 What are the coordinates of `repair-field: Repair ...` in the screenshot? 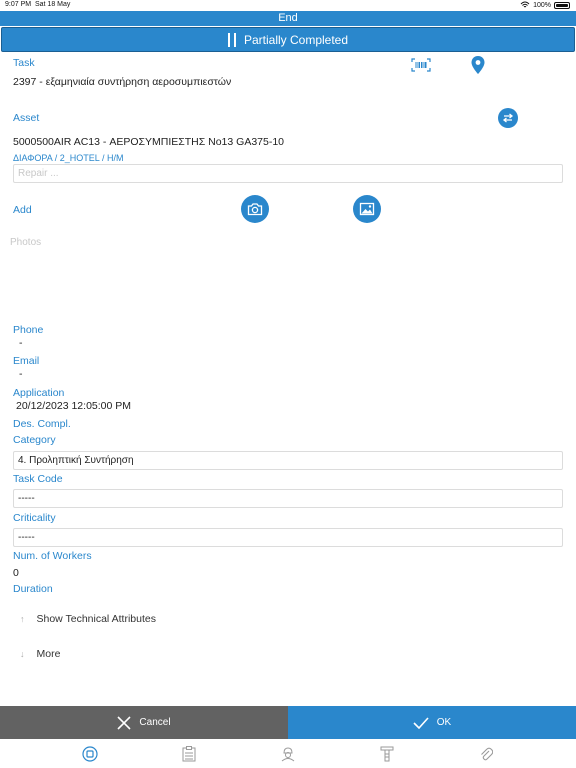 It's located at (288, 173).